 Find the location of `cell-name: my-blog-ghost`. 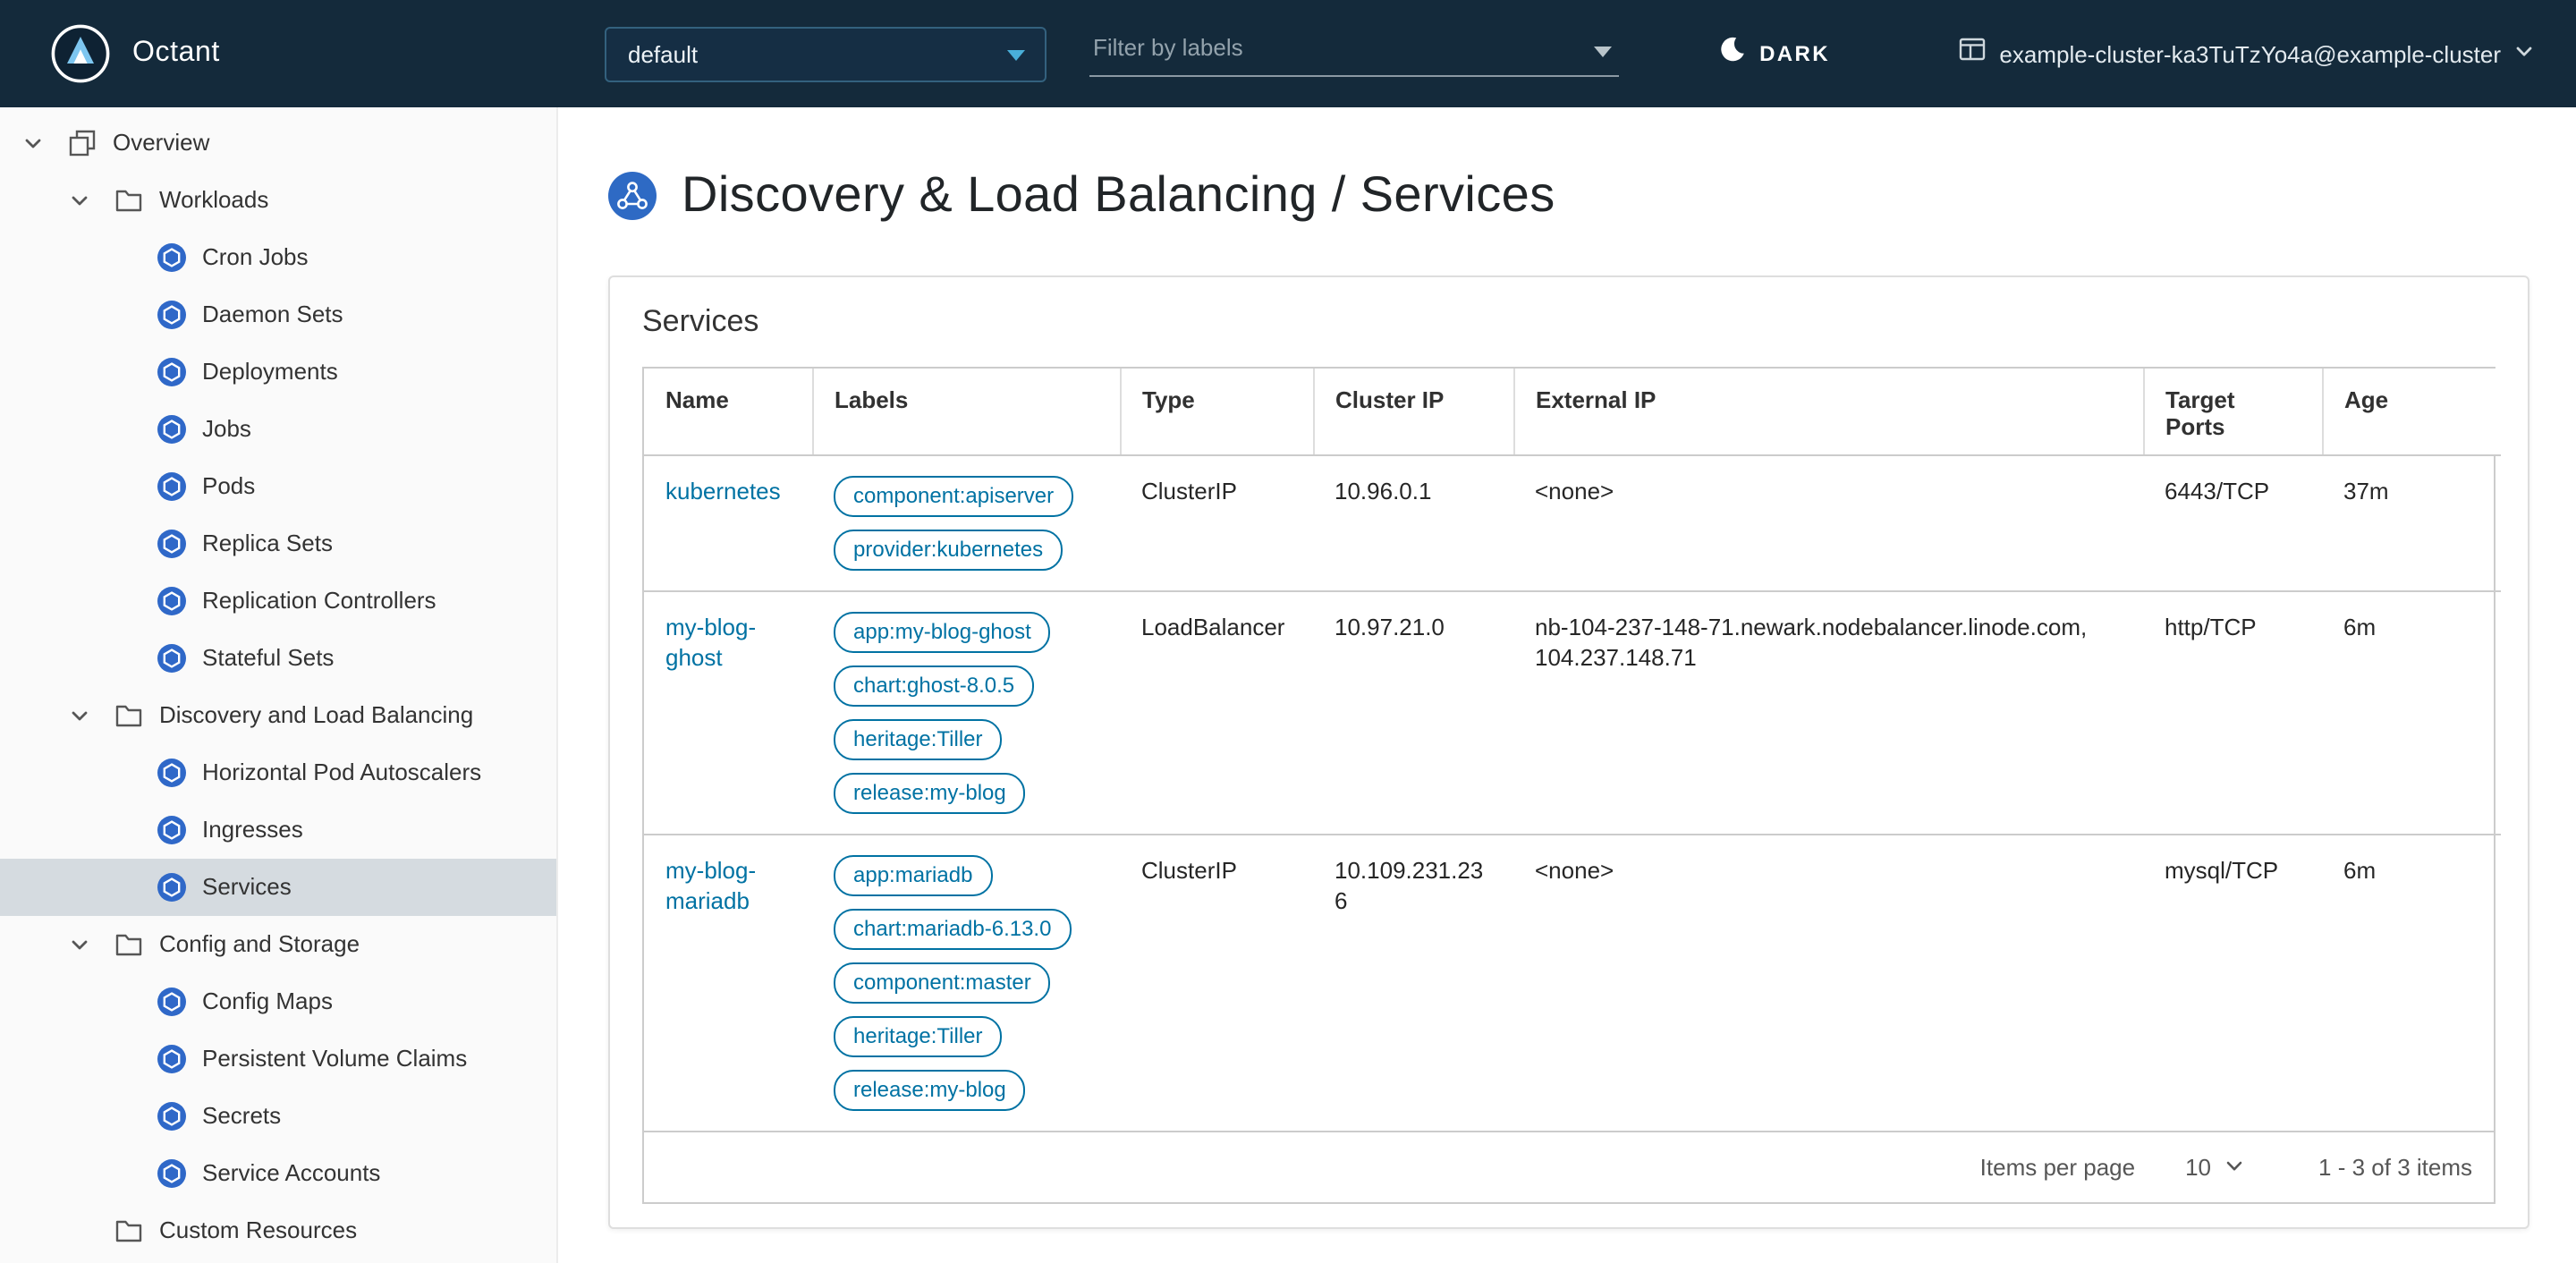

cell-name: my-blog-ghost is located at coordinates (728, 712).